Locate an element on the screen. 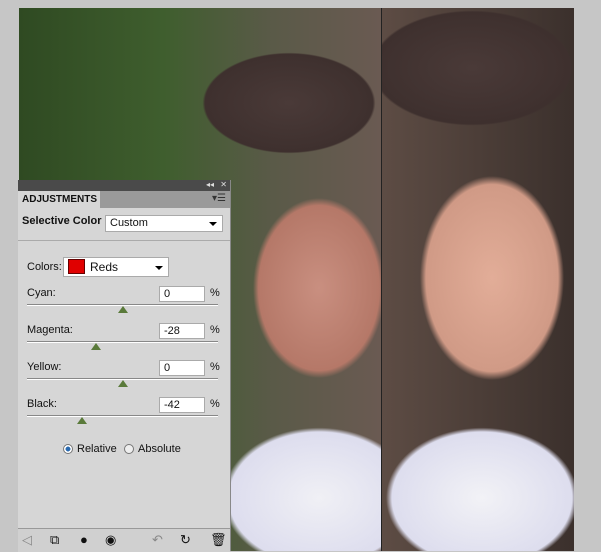 This screenshot has height=552, width=601. radio-absolute is located at coordinates (129, 449).